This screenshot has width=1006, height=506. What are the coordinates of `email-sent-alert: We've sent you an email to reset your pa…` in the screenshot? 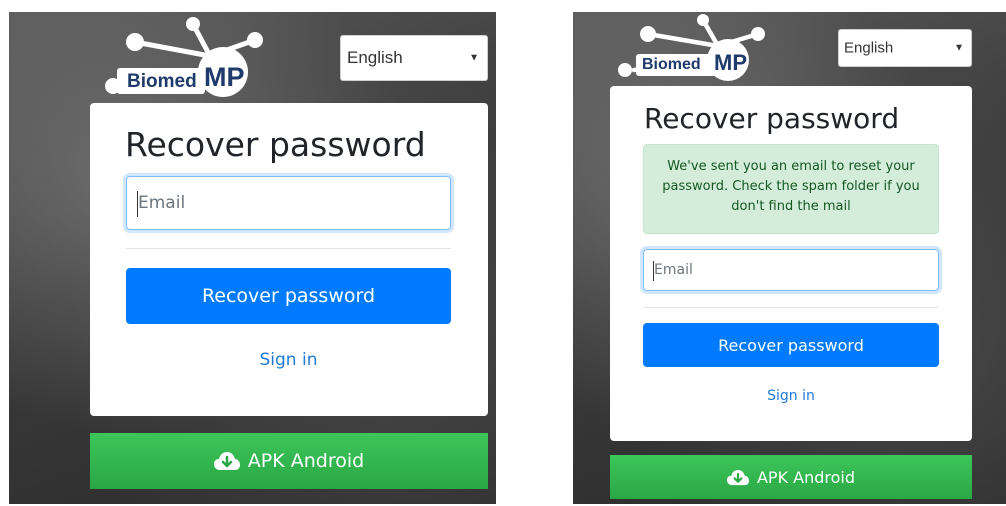 It's located at (791, 189).